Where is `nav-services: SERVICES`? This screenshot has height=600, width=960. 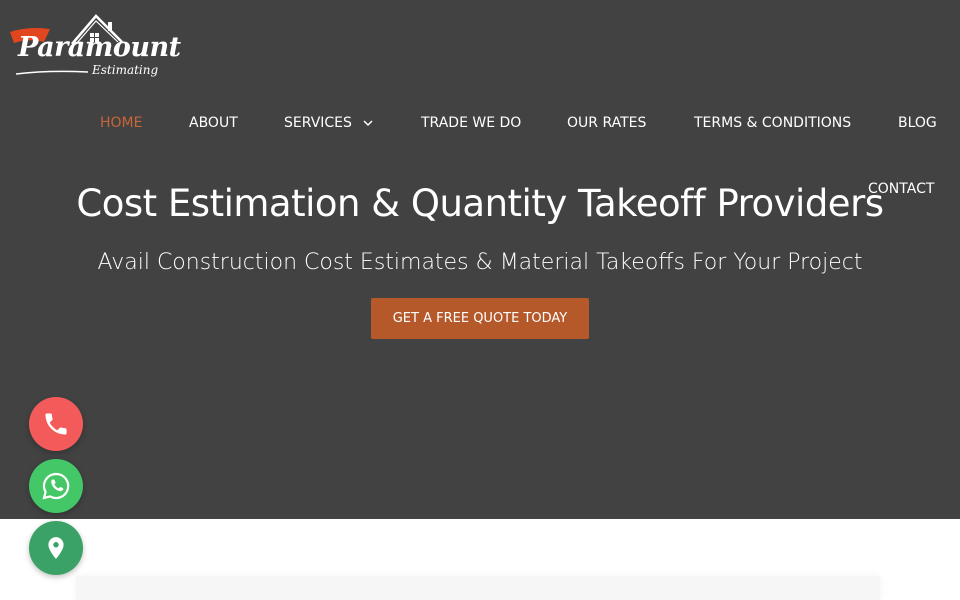
nav-services: SERVICES is located at coordinates (330, 123).